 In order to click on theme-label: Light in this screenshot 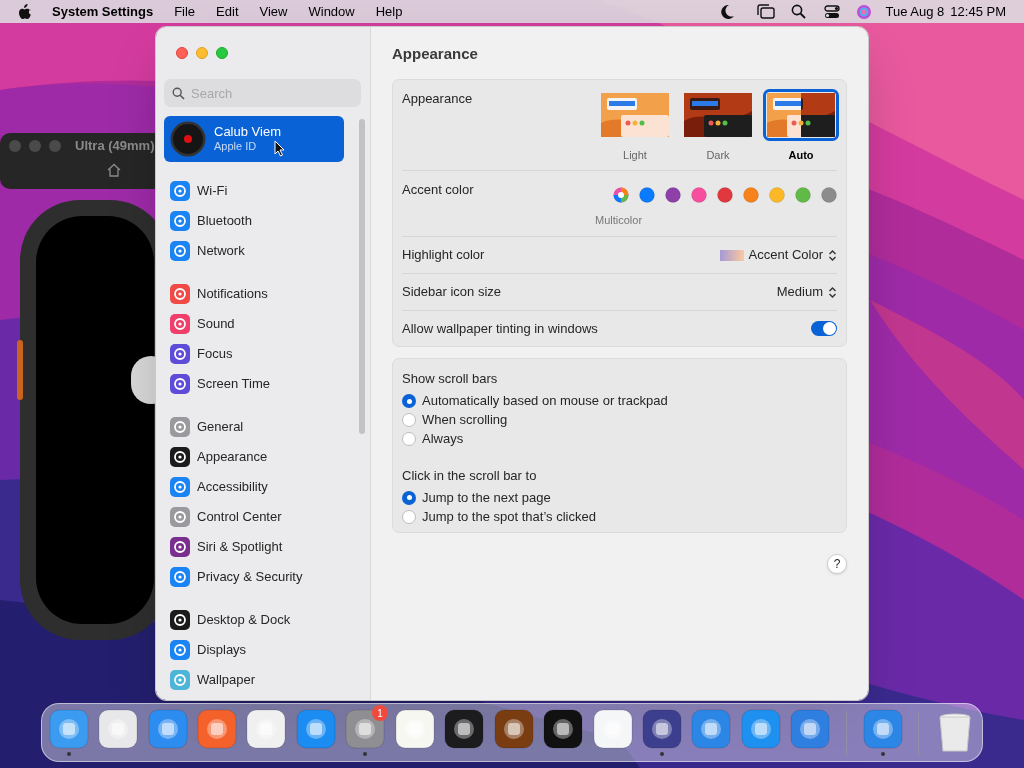, I will do `click(635, 155)`.